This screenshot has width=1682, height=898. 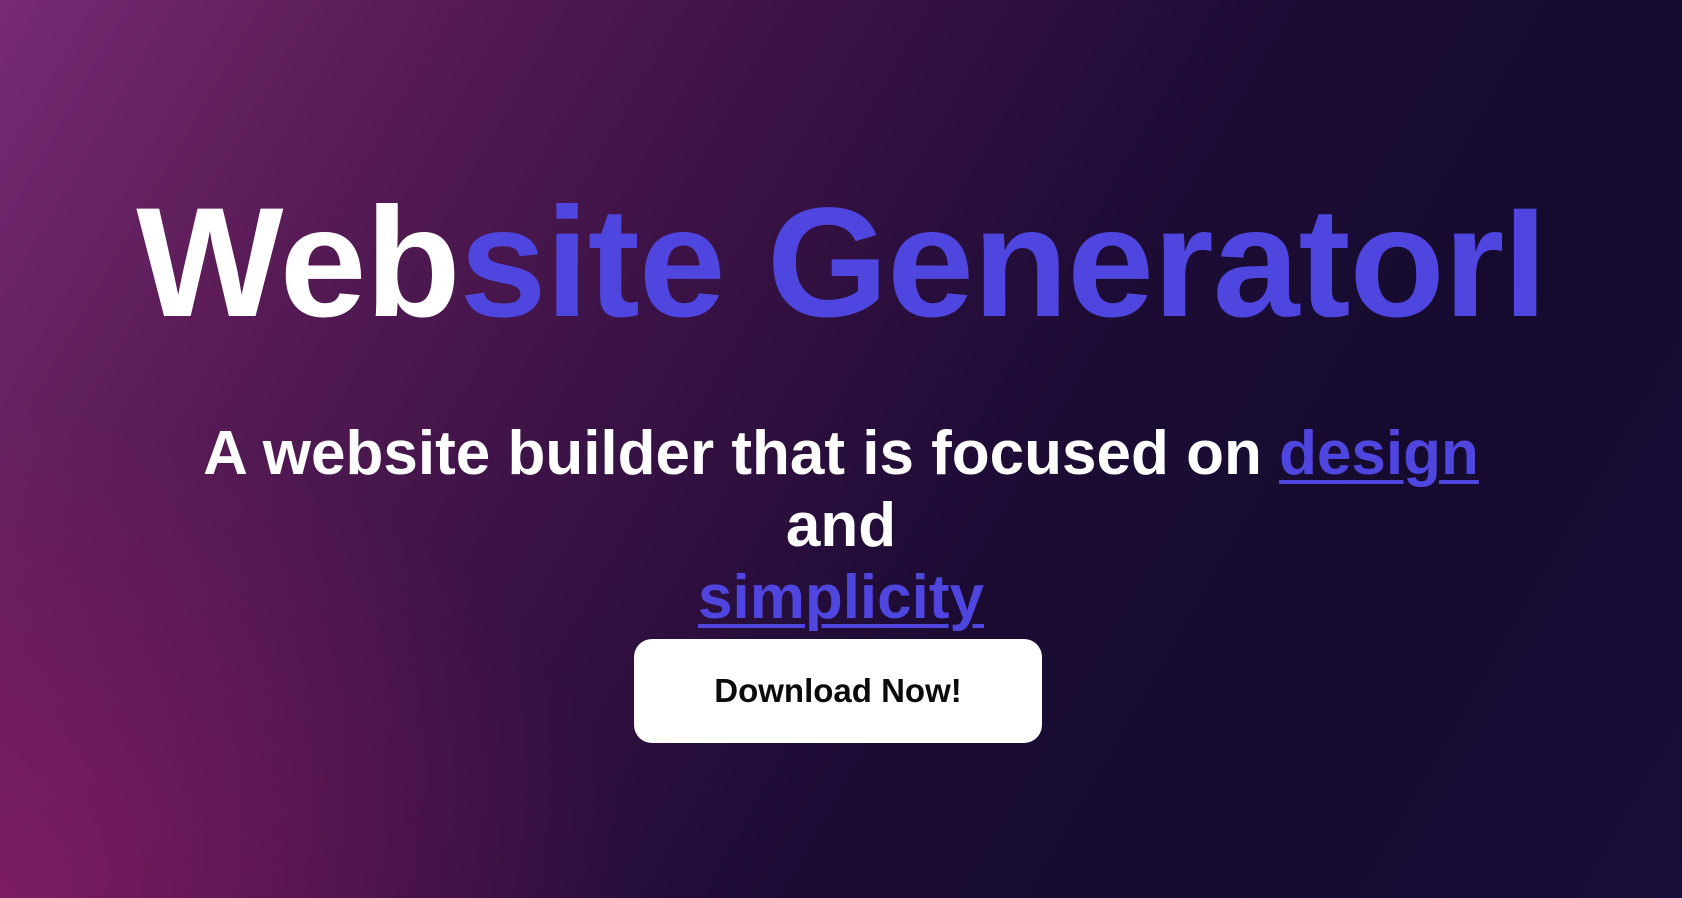 I want to click on simplicity-link: simplicity, so click(x=841, y=597).